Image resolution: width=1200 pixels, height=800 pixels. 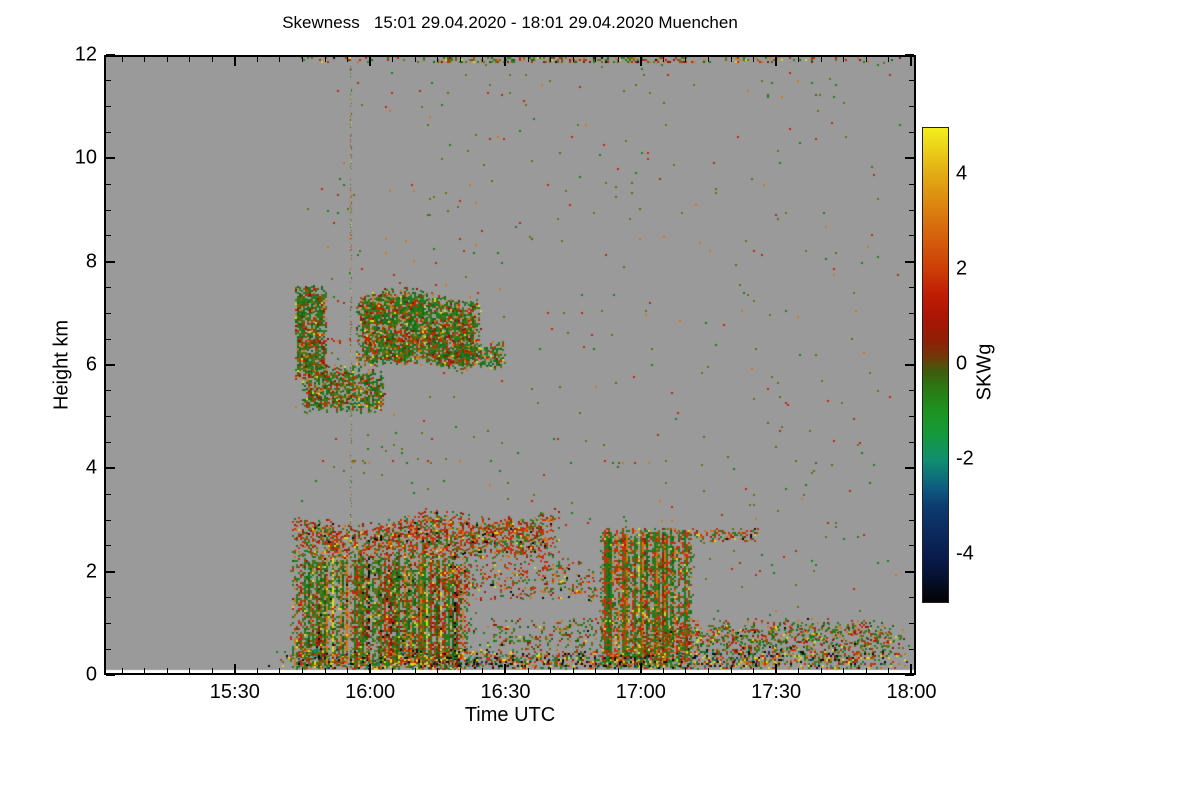 What do you see at coordinates (91, 571) in the screenshot?
I see `y-tick-label: 2` at bounding box center [91, 571].